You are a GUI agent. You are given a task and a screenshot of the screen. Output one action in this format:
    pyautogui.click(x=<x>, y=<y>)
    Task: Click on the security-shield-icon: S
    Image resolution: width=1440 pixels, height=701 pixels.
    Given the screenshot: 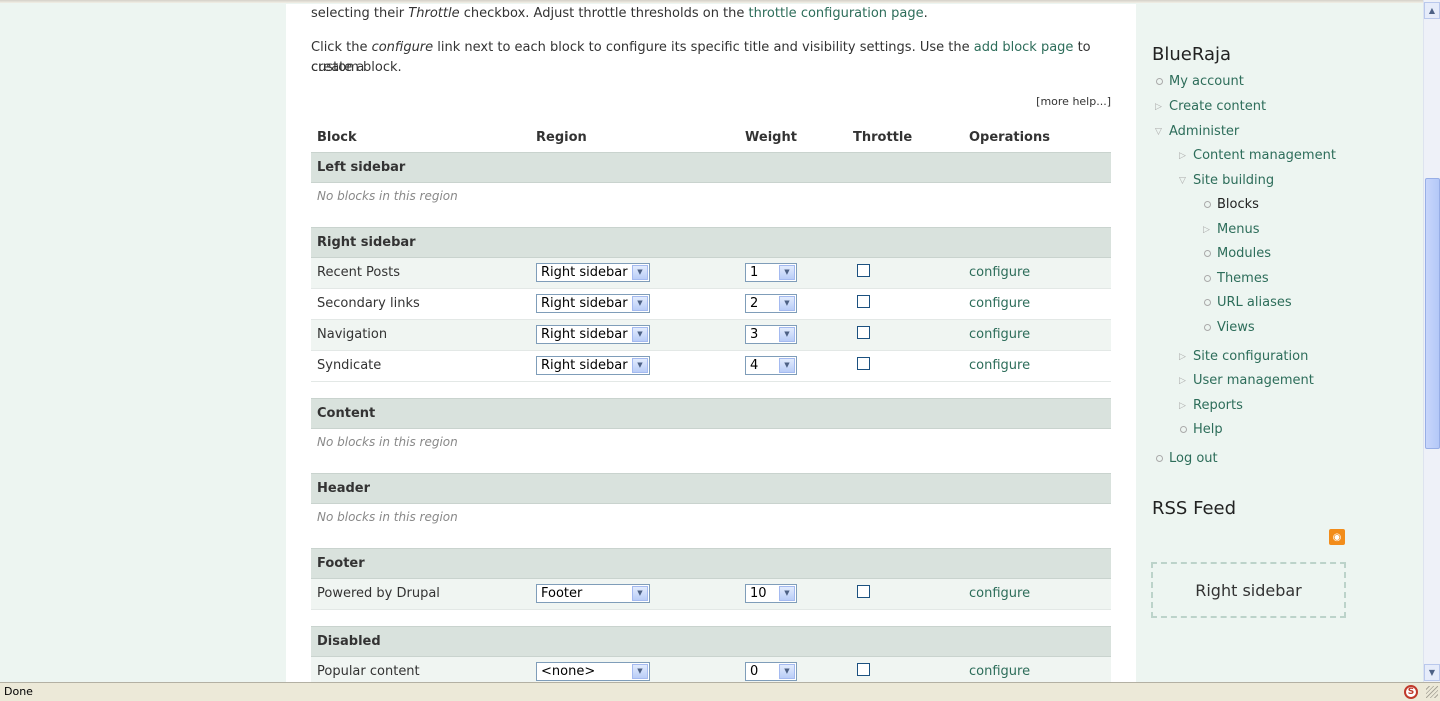 What is the action you would take?
    pyautogui.click(x=1411, y=692)
    